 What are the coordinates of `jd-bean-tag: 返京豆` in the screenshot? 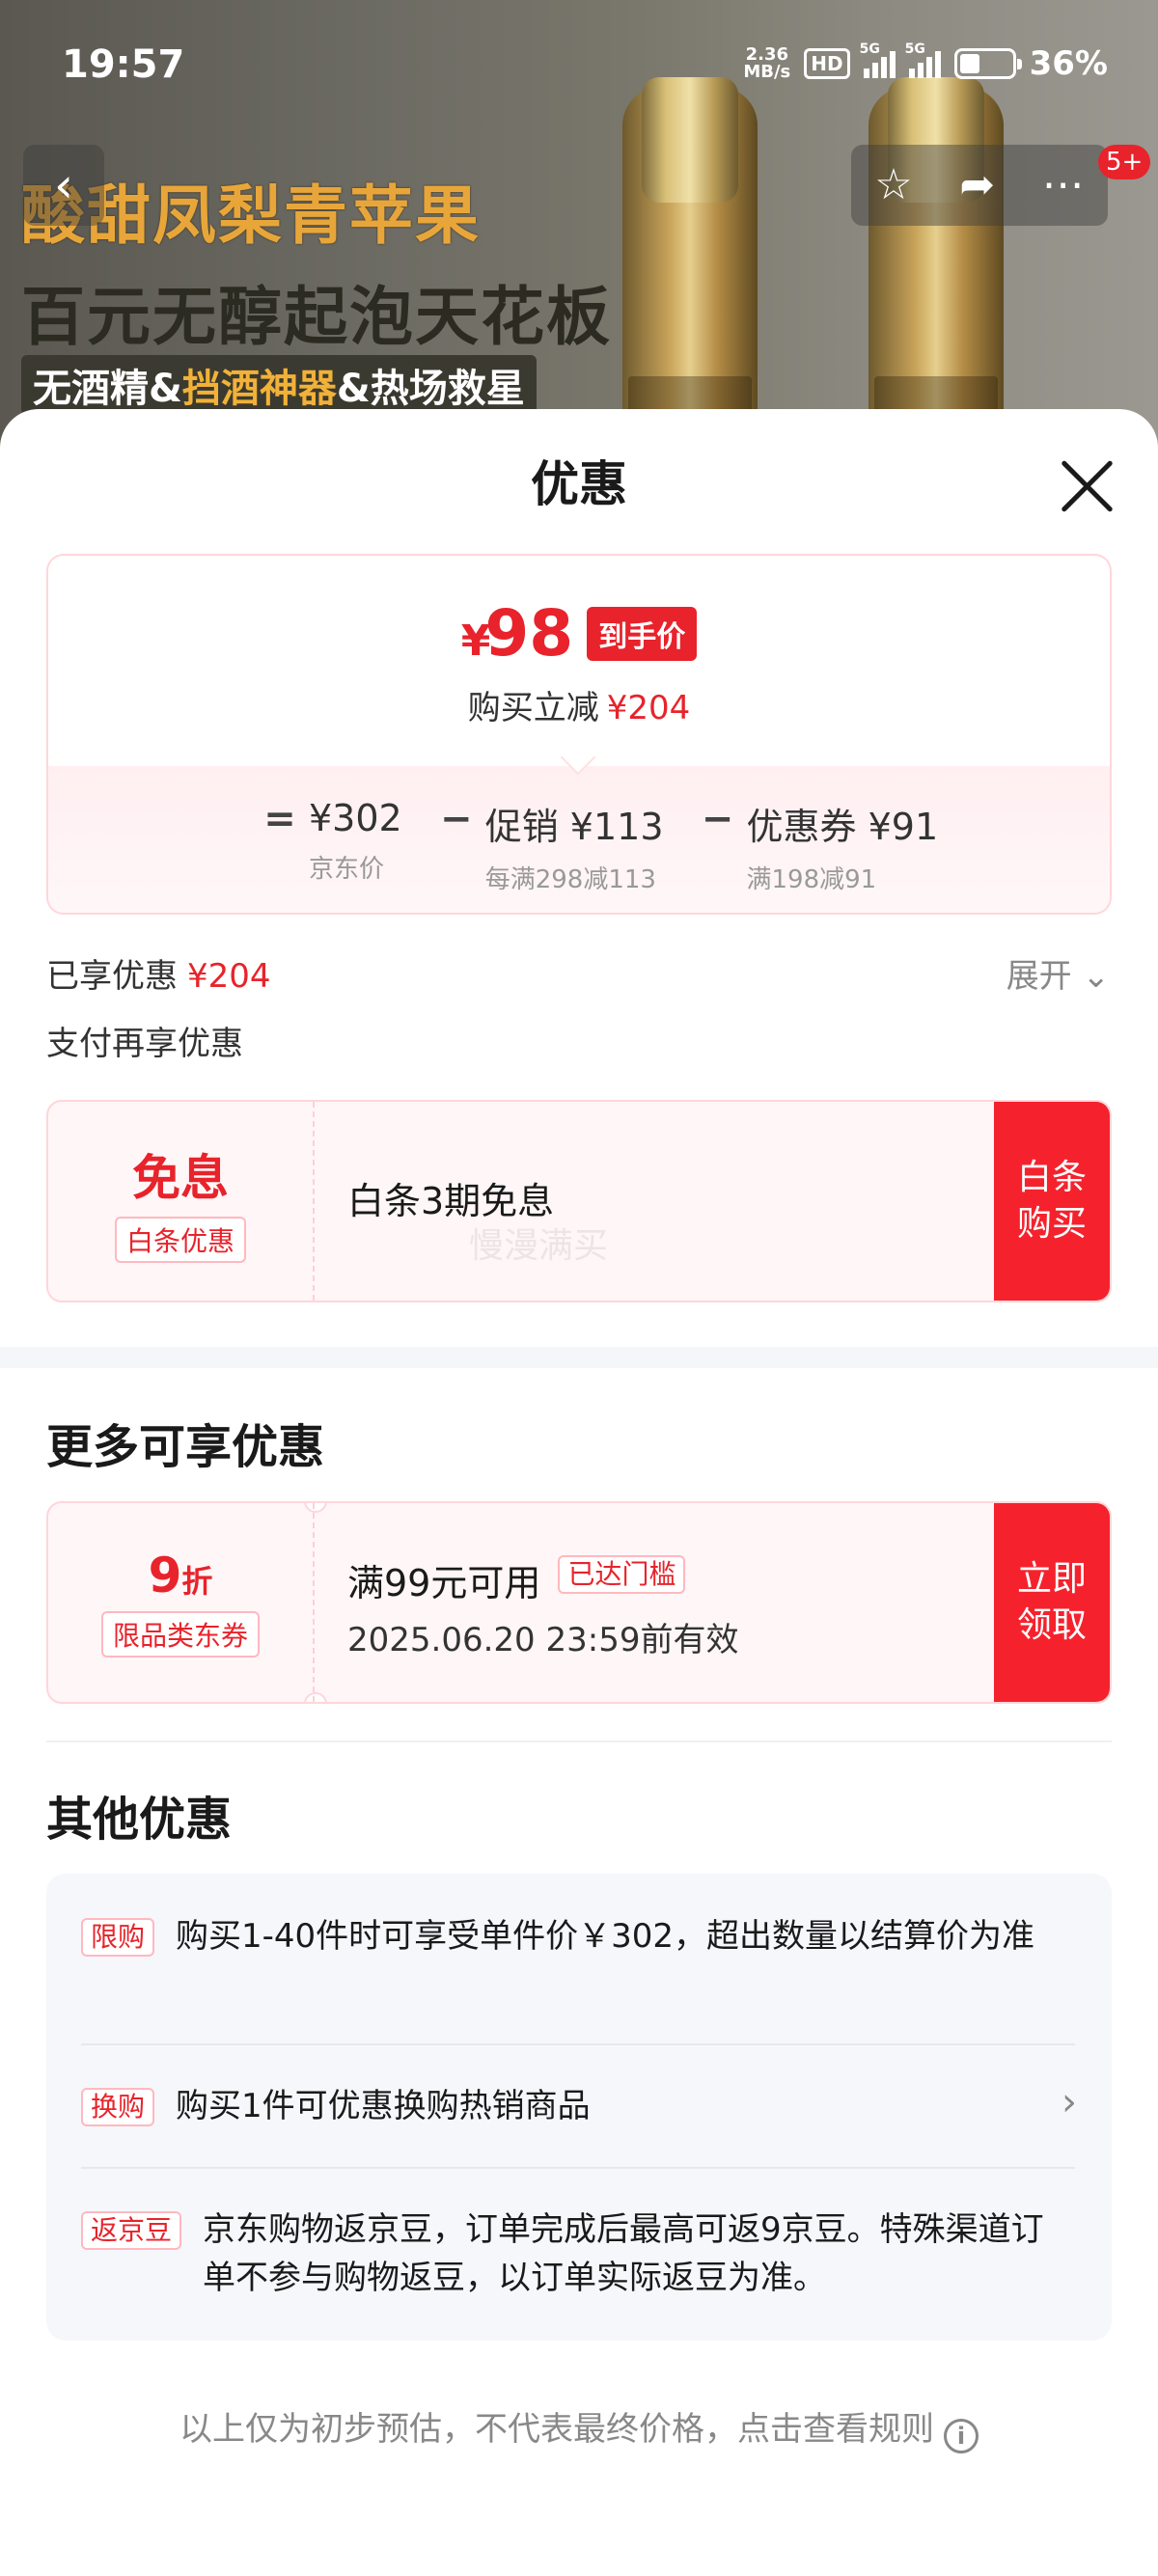 It's located at (131, 2231).